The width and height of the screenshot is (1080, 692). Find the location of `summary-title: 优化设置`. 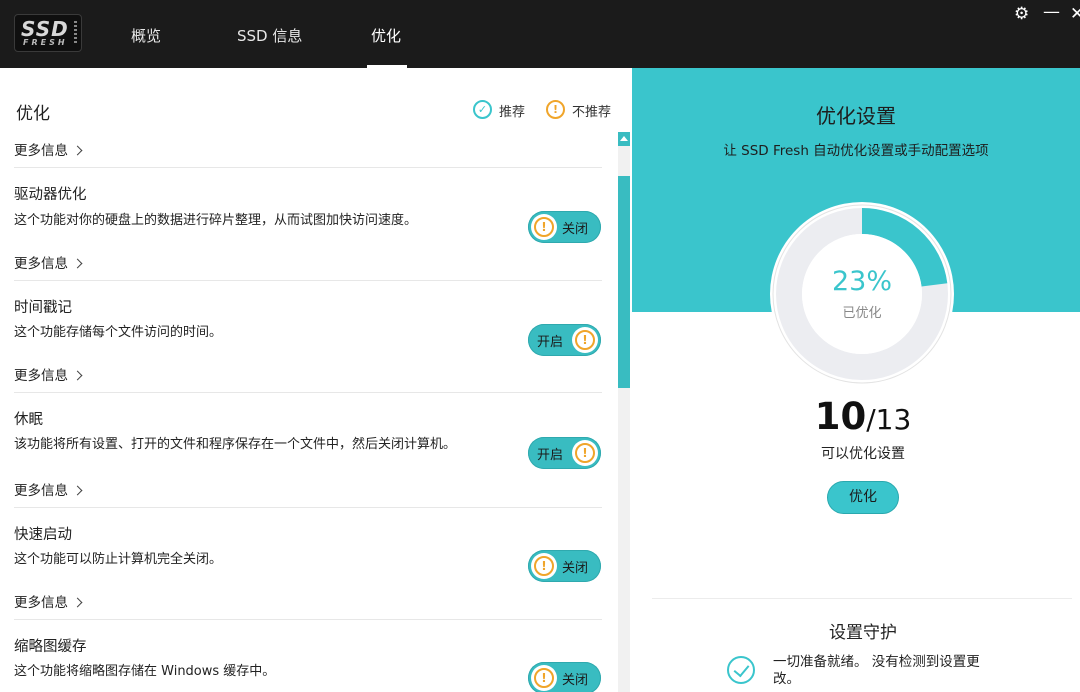

summary-title: 优化设置 is located at coordinates (856, 116).